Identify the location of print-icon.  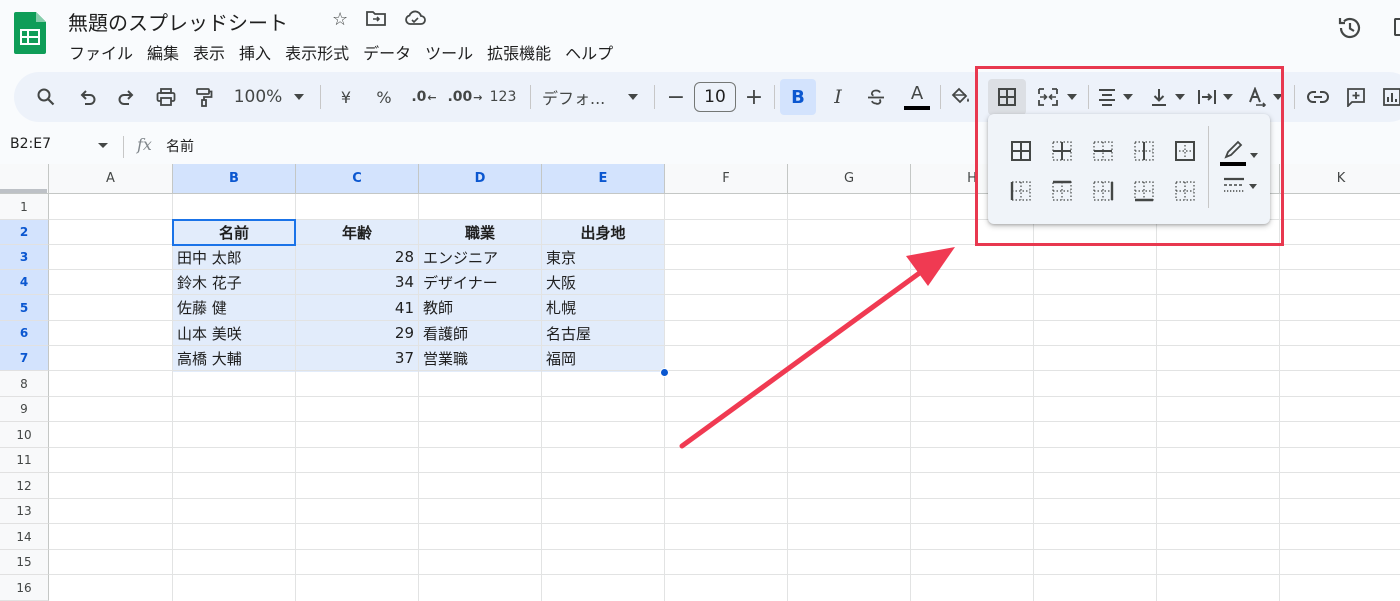
(166, 97).